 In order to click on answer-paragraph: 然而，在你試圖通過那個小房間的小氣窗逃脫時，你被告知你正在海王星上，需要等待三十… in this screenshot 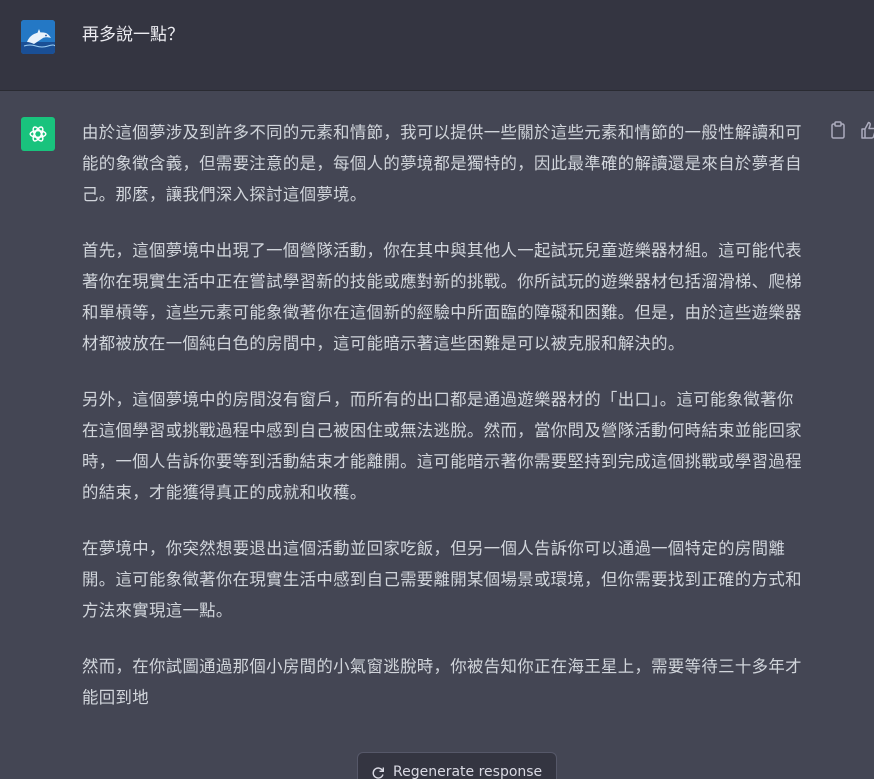, I will do `click(442, 682)`.